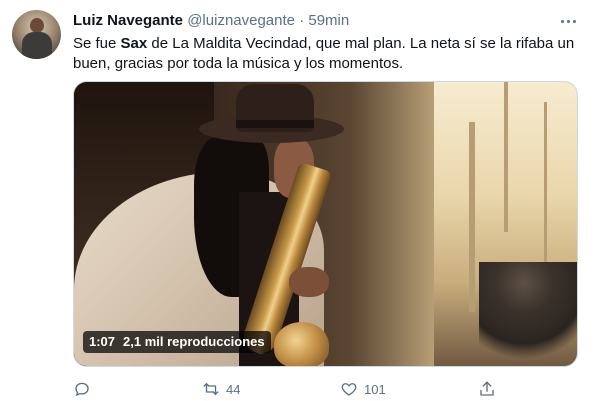 Image resolution: width=593 pixels, height=401 pixels. What do you see at coordinates (134, 43) in the screenshot?
I see `tweet-text-bold: Sax` at bounding box center [134, 43].